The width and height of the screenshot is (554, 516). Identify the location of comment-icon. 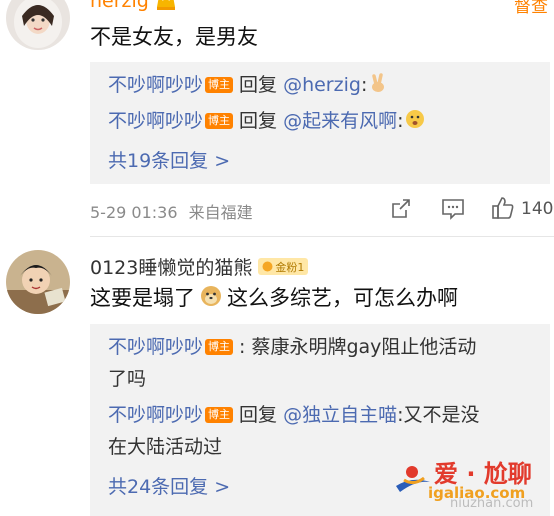
(453, 209).